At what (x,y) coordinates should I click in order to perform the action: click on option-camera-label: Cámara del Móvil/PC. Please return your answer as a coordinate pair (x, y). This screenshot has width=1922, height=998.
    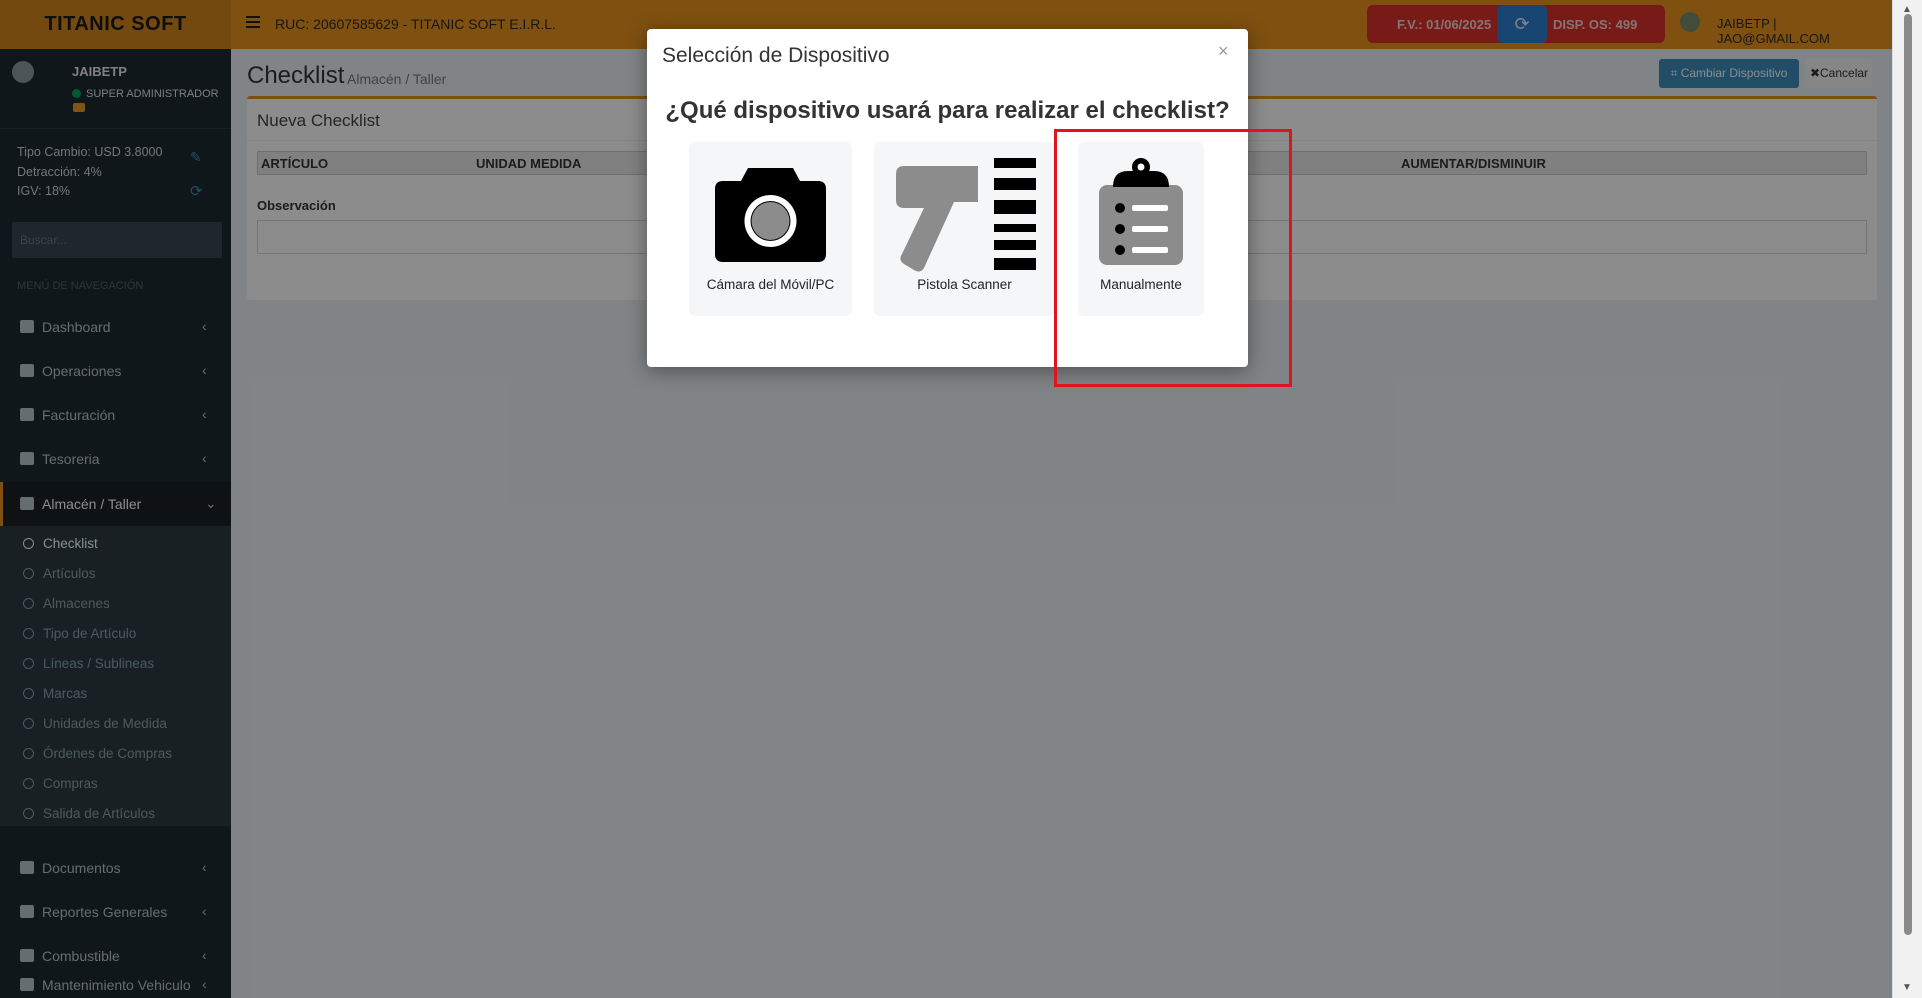
    Looking at the image, I should click on (770, 284).